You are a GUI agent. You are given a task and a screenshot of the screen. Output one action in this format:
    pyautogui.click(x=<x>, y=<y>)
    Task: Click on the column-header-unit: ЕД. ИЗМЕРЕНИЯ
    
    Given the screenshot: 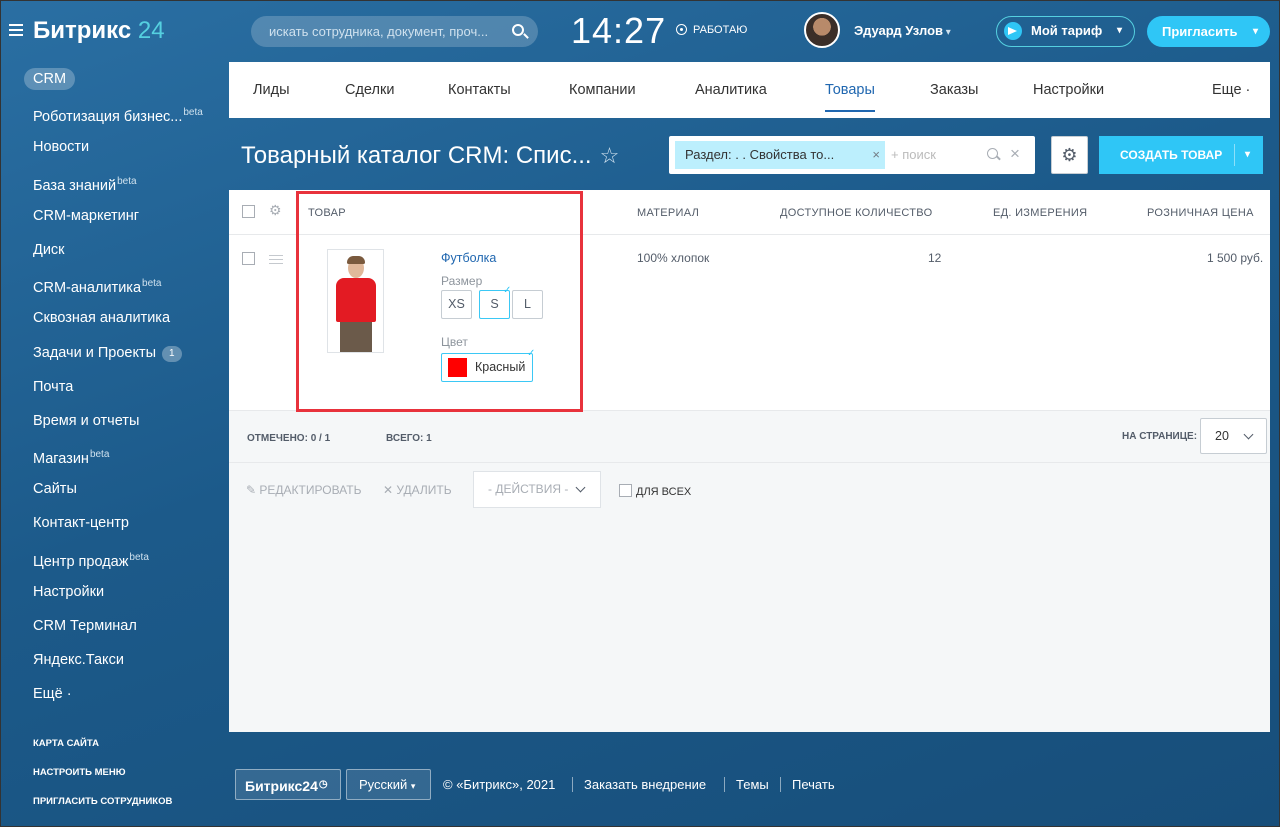 What is the action you would take?
    pyautogui.click(x=1040, y=213)
    